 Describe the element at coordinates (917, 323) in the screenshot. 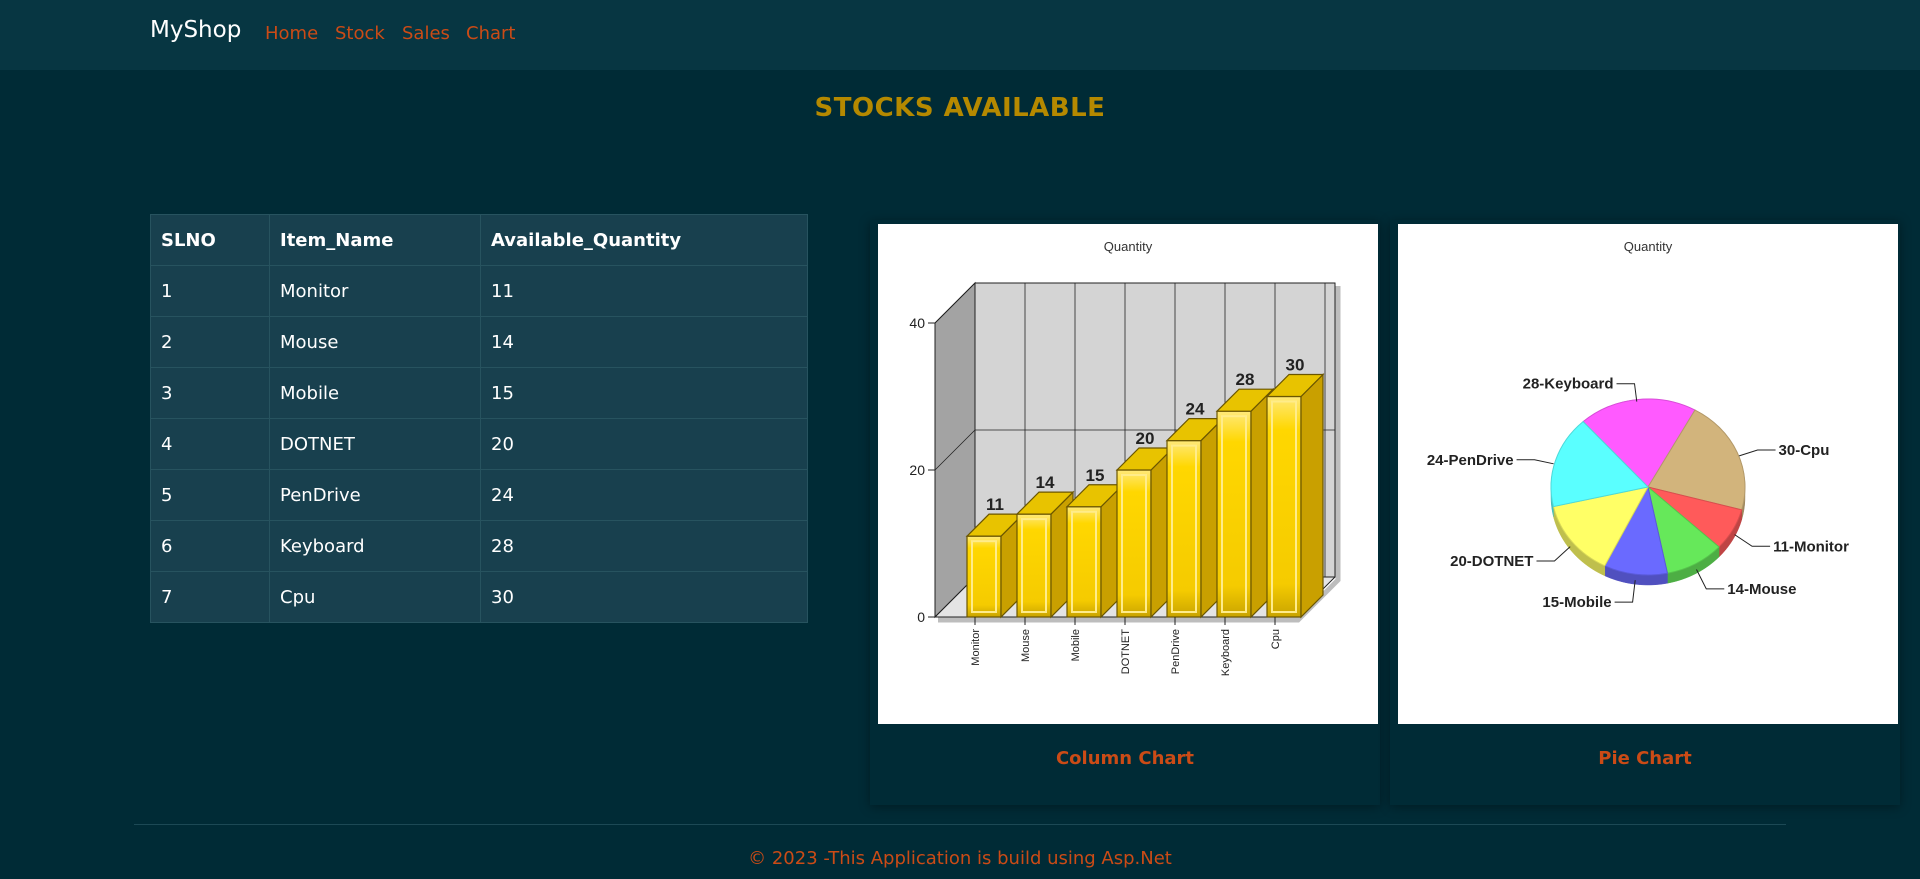

I see `y-tick-label: 40` at that location.